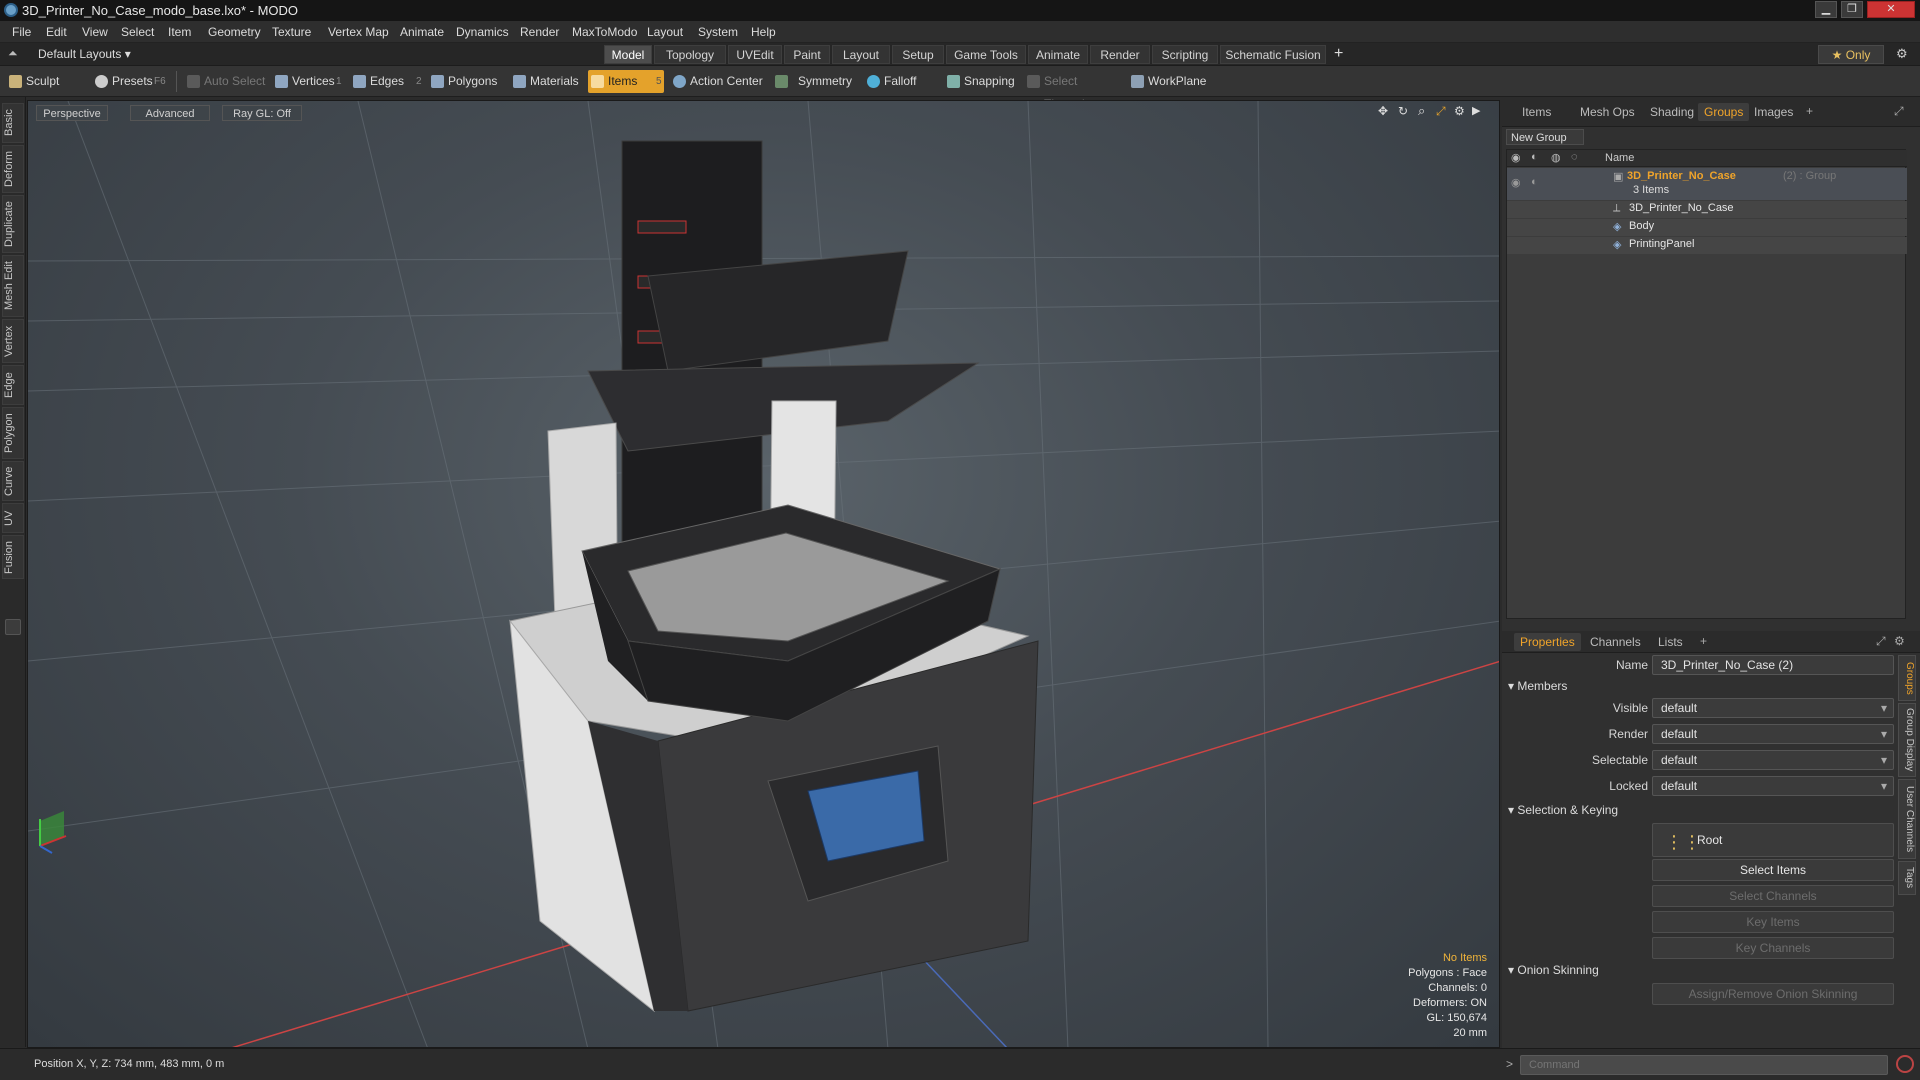  Describe the element at coordinates (13, 385) in the screenshot. I see `tab-edge: Edge` at that location.